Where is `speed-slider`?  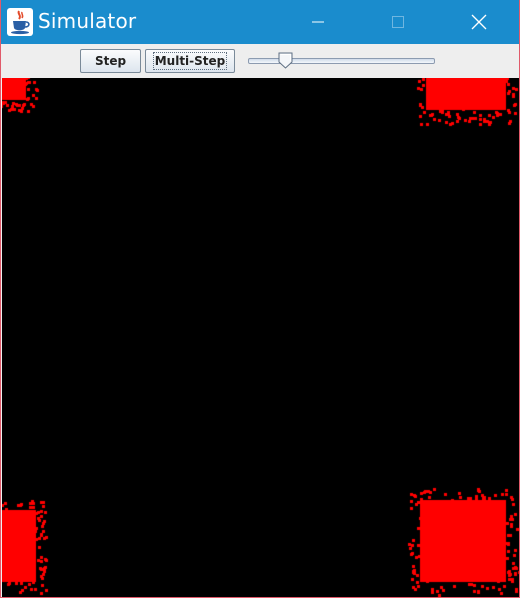 speed-slider is located at coordinates (341, 61).